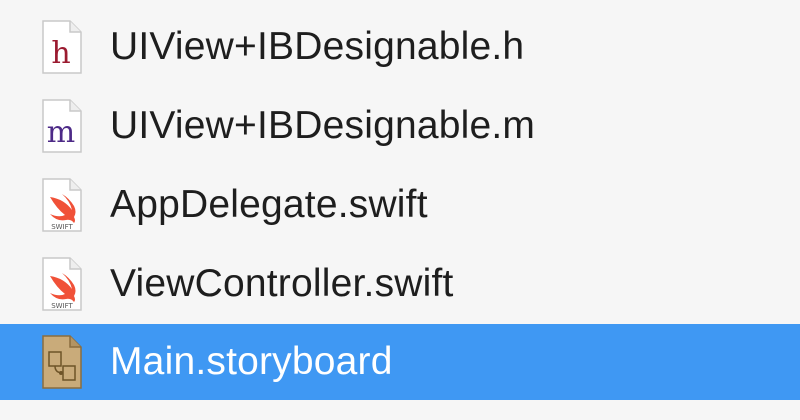  Describe the element at coordinates (60, 53) in the screenshot. I see `svg-text: h` at that location.